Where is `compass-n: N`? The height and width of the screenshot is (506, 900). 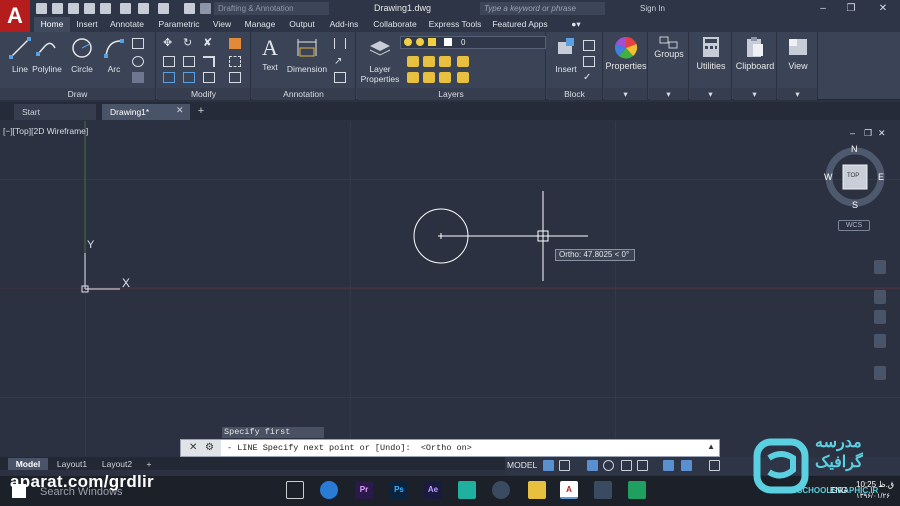
compass-n: N is located at coordinates (854, 149).